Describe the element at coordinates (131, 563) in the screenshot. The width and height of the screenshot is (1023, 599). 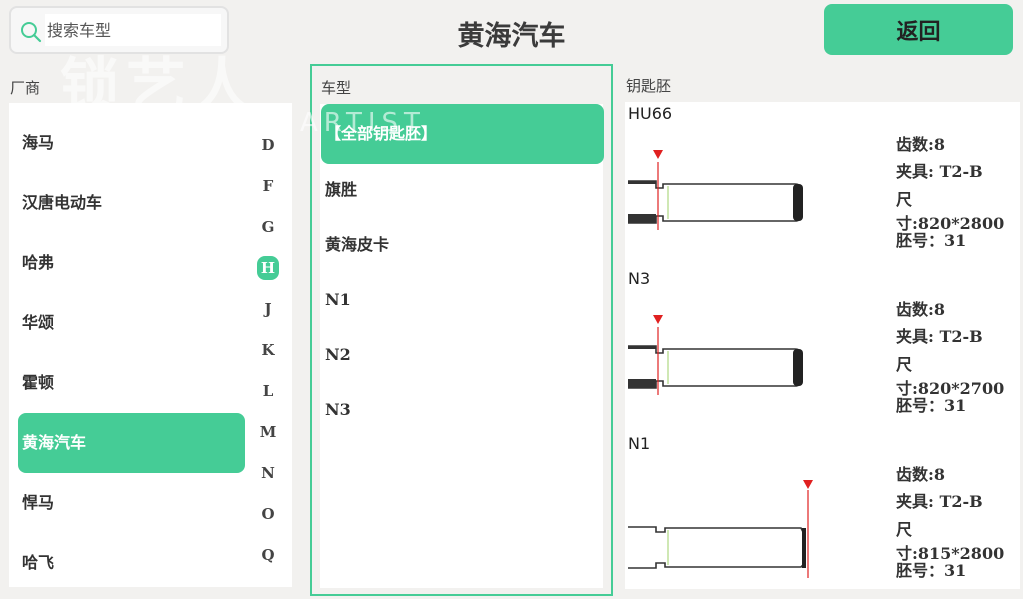
I see `maker-item: 哈飞` at that location.